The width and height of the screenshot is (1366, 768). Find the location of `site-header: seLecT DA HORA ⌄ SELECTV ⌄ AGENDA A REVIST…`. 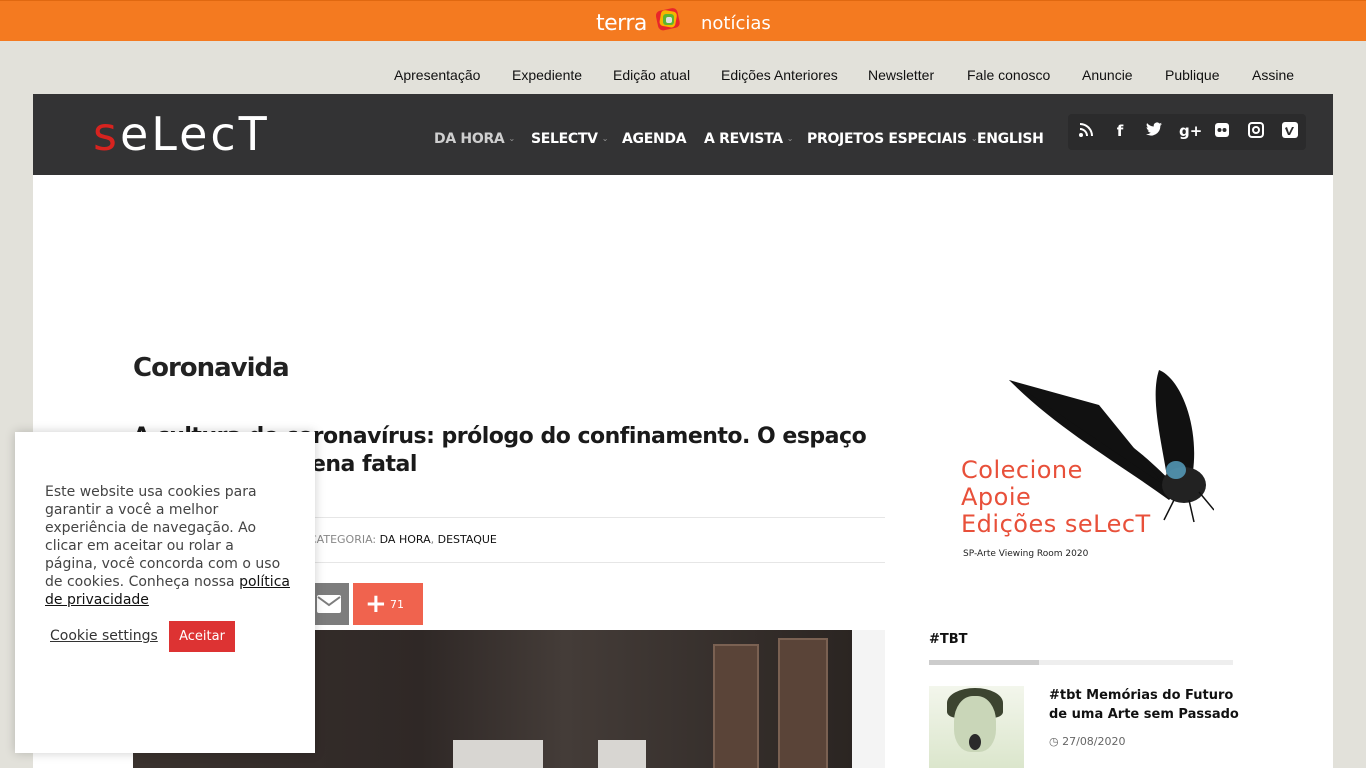

site-header: seLecT DA HORA ⌄ SELECTV ⌄ AGENDA A REVIST… is located at coordinates (683, 134).